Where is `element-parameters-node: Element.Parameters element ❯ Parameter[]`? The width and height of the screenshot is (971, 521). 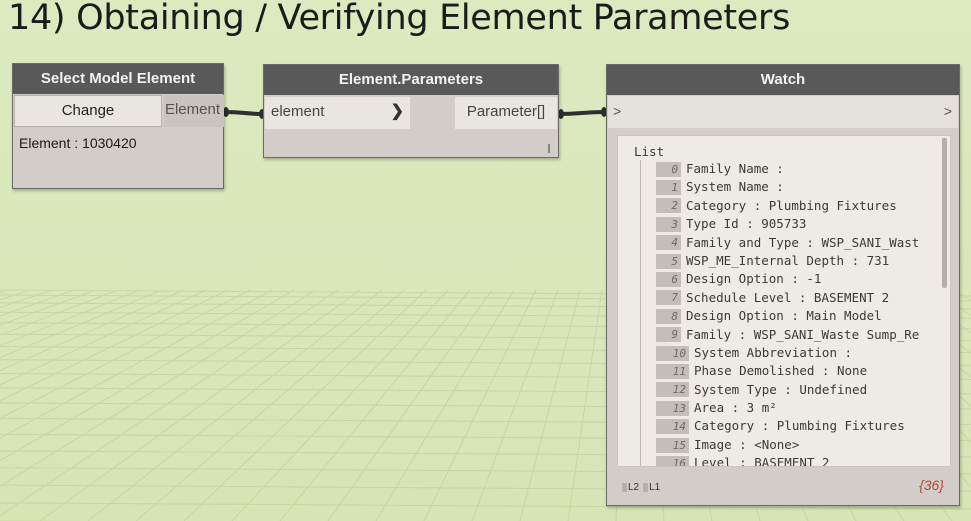
element-parameters-node: Element.Parameters element ❯ Parameter[] is located at coordinates (411, 111).